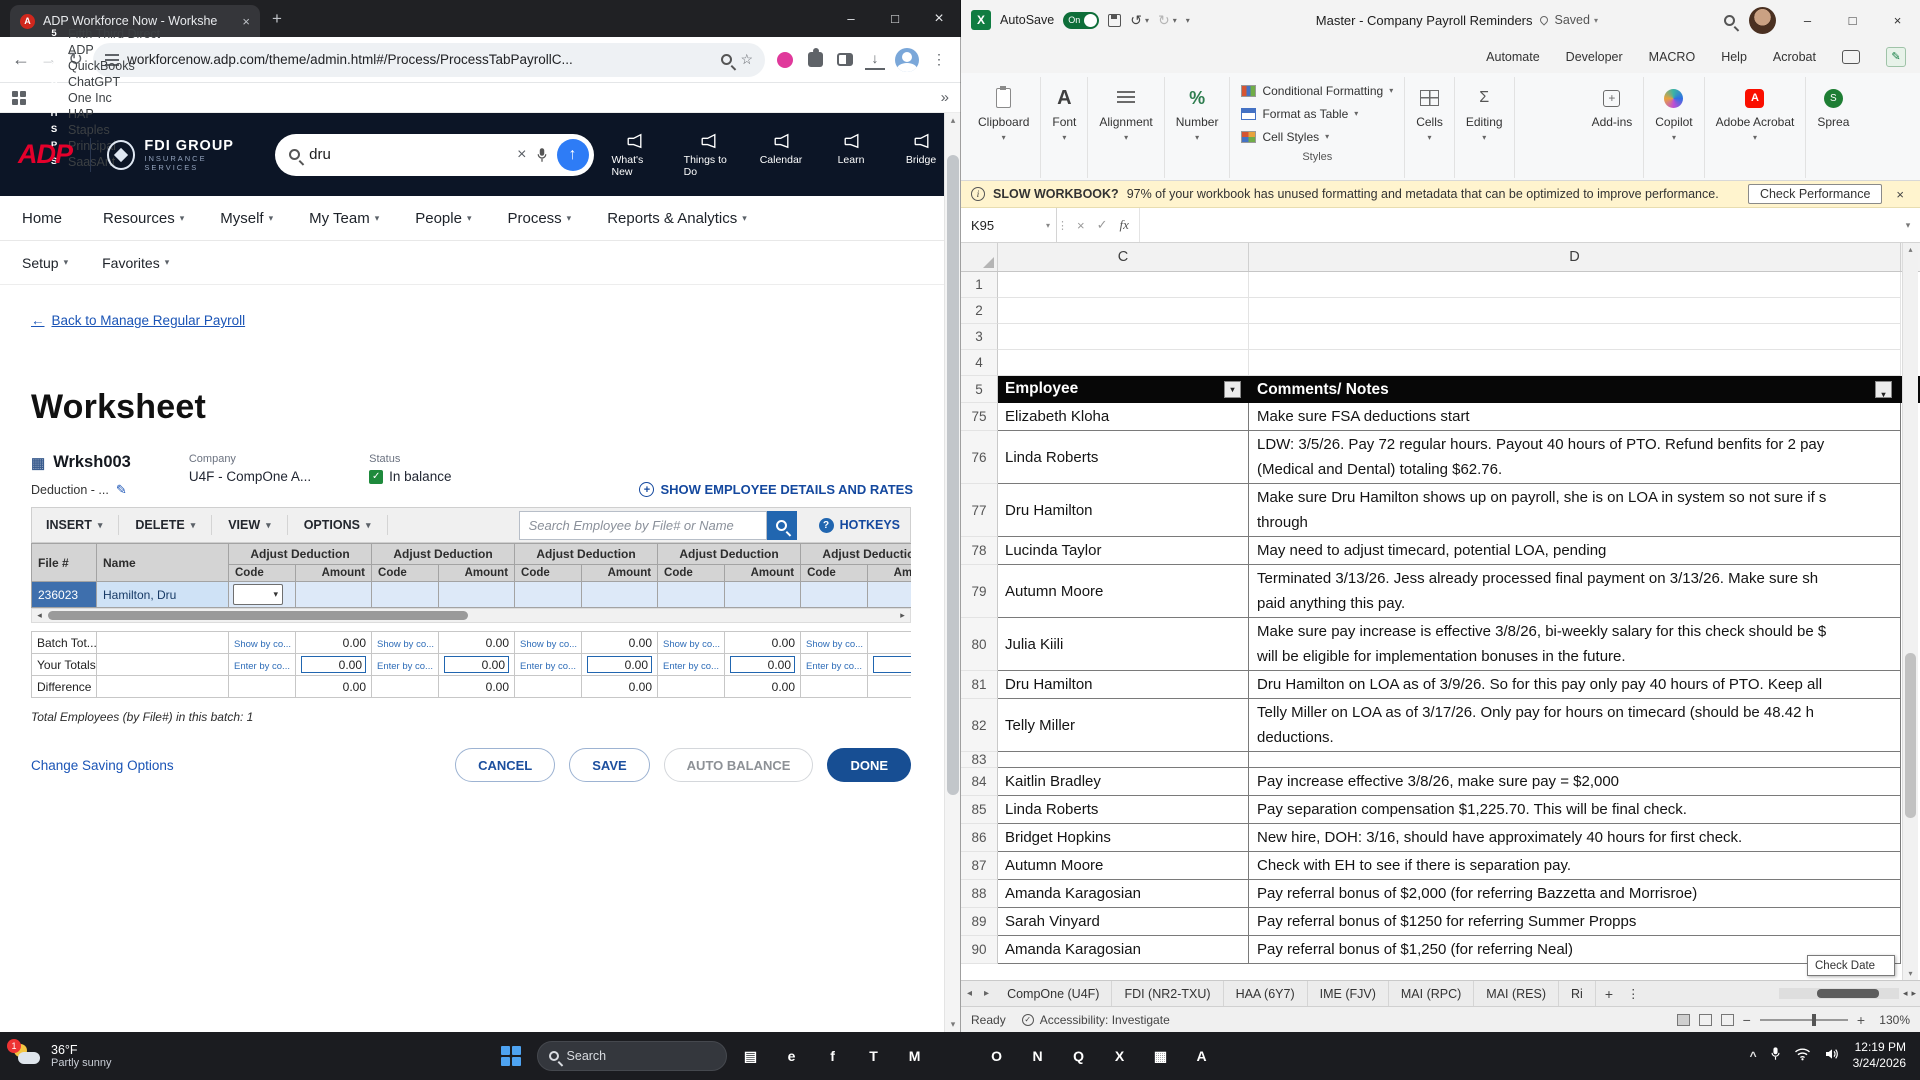 Image resolution: width=1920 pixels, height=1080 pixels. What do you see at coordinates (1633, 993) in the screenshot?
I see `sheet-options-icon: ⋮` at bounding box center [1633, 993].